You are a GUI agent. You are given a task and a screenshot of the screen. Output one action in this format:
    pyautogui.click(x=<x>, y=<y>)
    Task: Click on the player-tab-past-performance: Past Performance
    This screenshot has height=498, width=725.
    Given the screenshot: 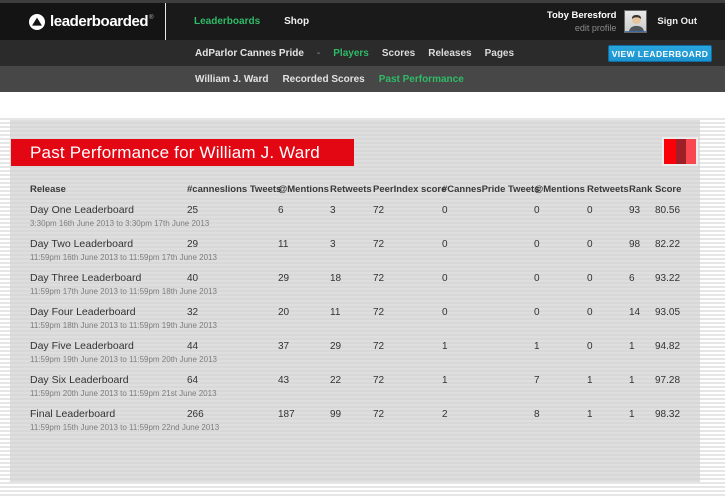 What is the action you would take?
    pyautogui.click(x=421, y=79)
    